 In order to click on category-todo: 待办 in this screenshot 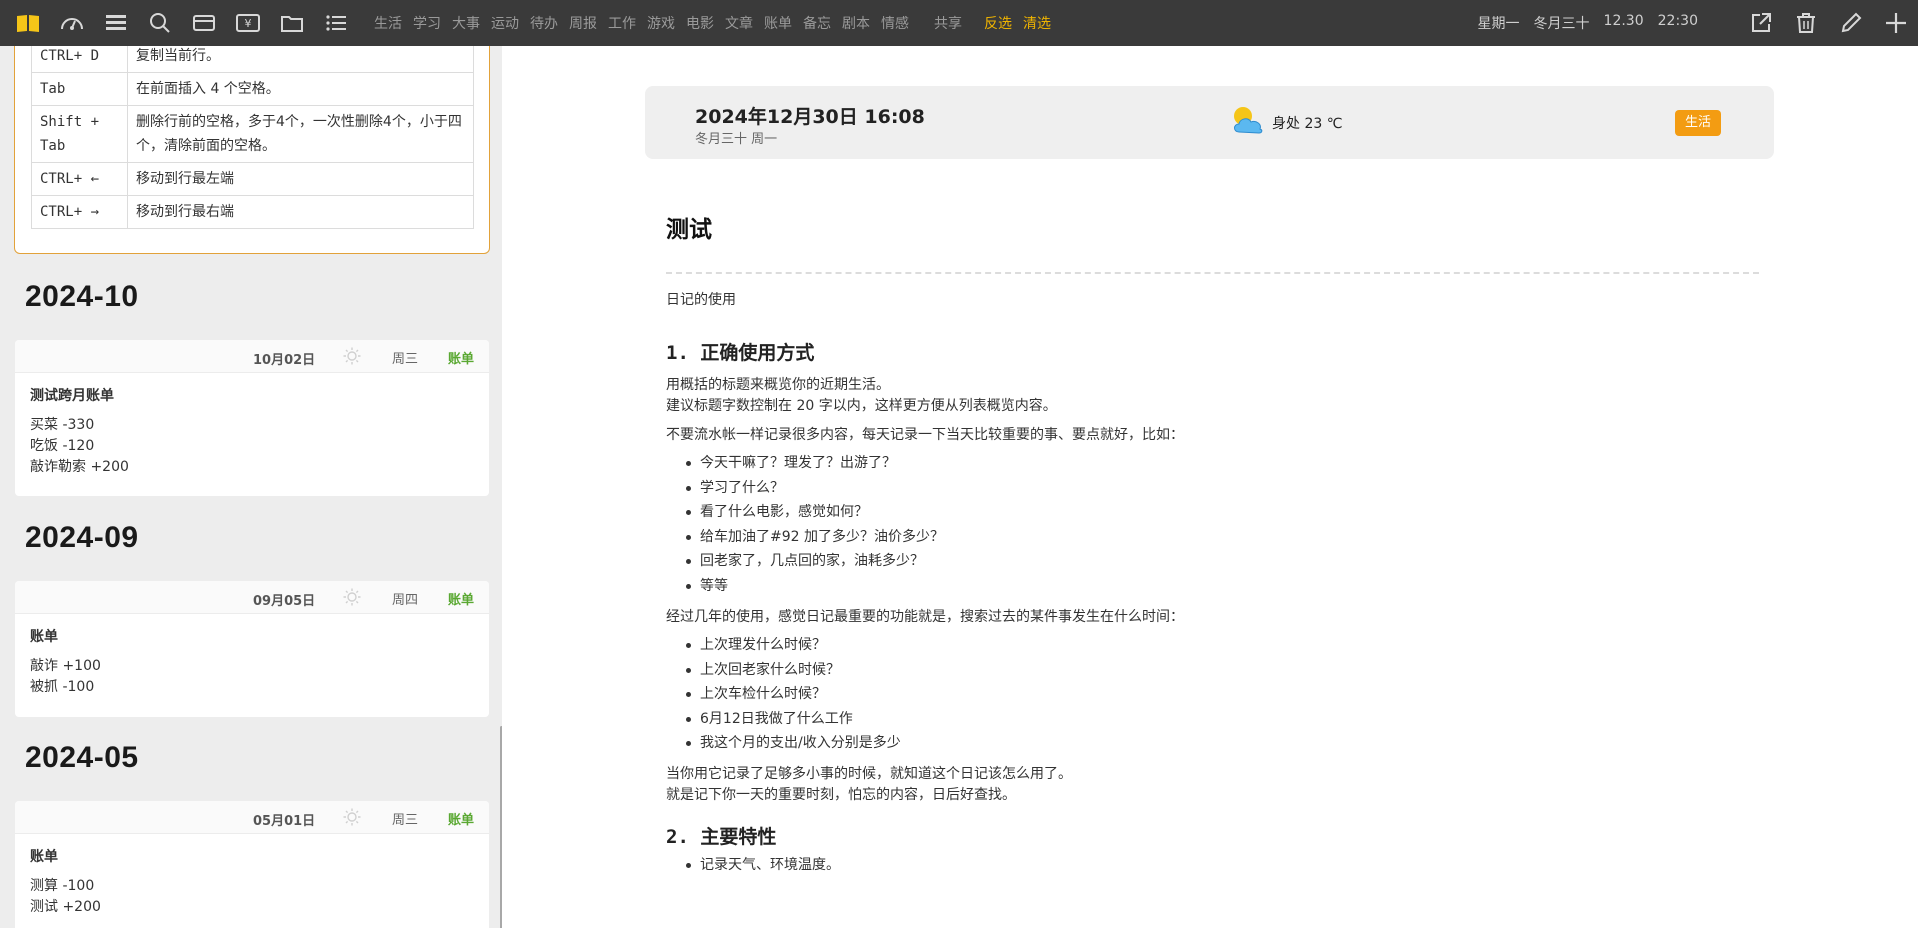, I will do `click(544, 23)`.